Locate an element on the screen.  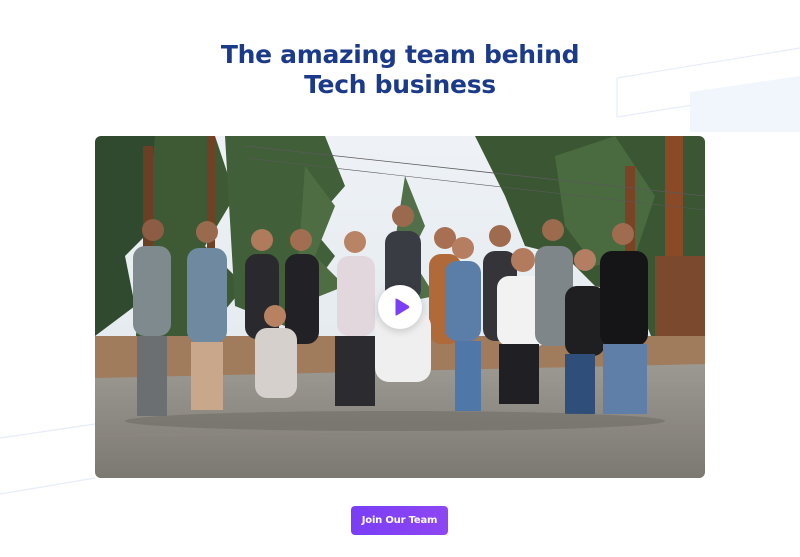
section-title-line1: The amazing team behind is located at coordinates (400, 54).